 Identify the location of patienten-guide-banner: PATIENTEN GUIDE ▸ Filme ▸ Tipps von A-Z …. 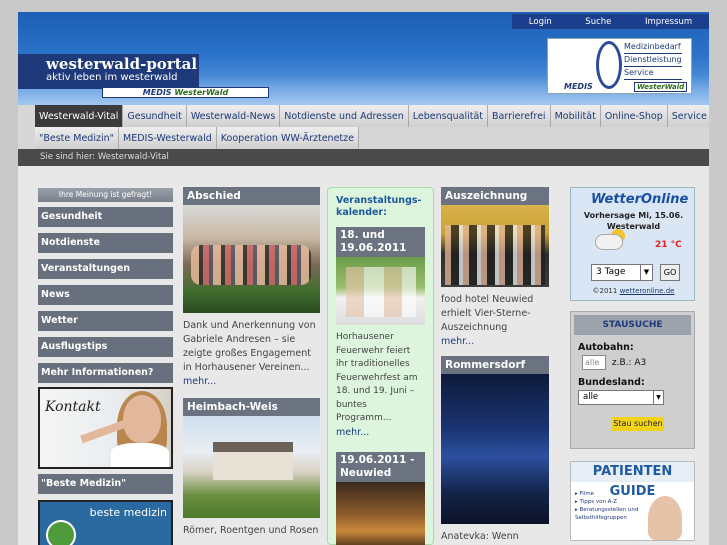
(632, 501).